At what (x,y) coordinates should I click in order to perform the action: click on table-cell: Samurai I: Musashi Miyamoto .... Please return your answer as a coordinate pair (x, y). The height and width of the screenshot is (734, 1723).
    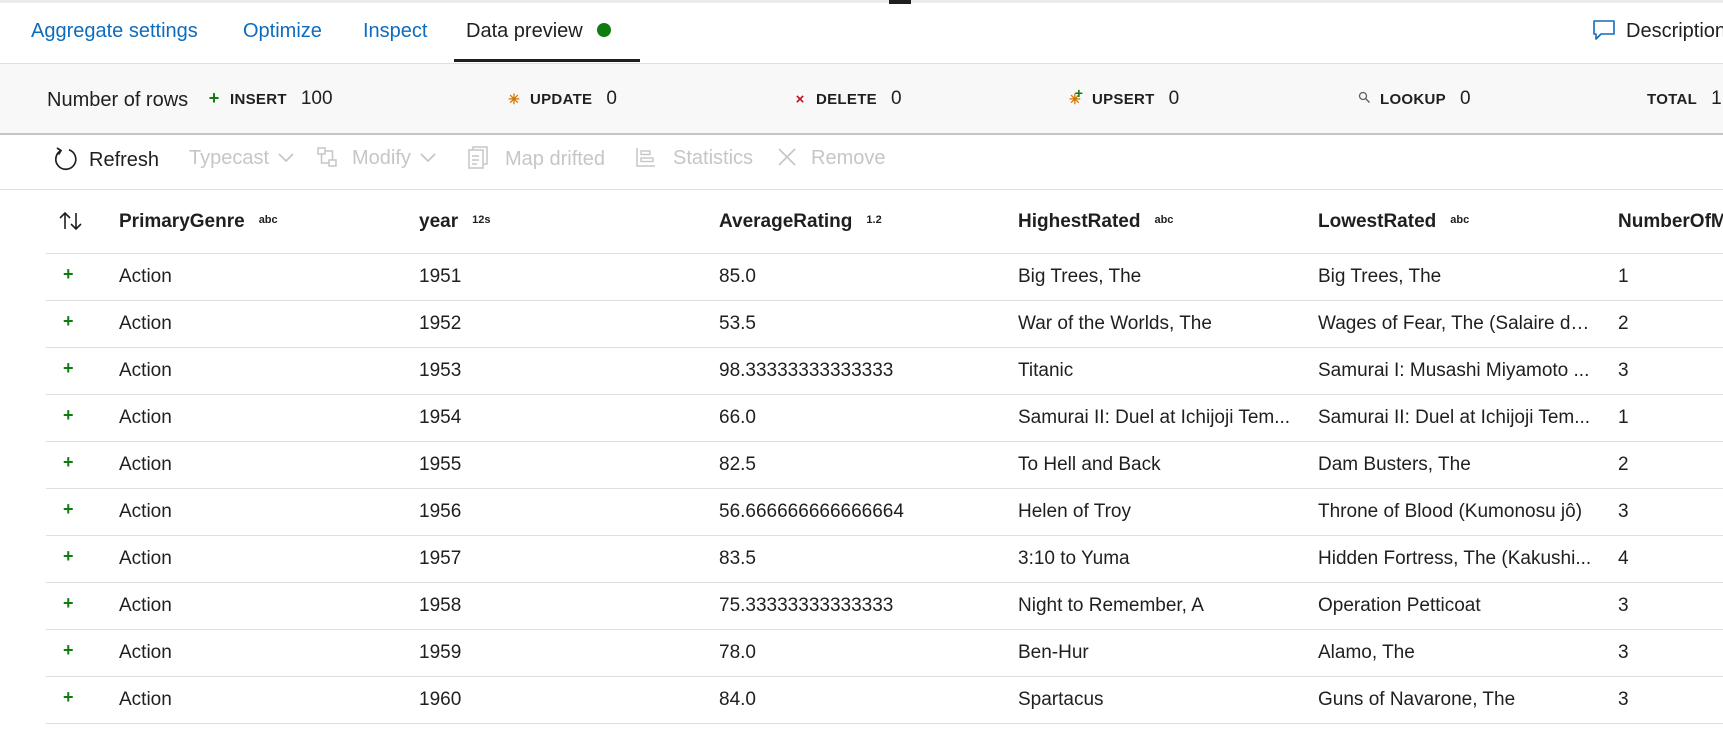
    Looking at the image, I should click on (1454, 370).